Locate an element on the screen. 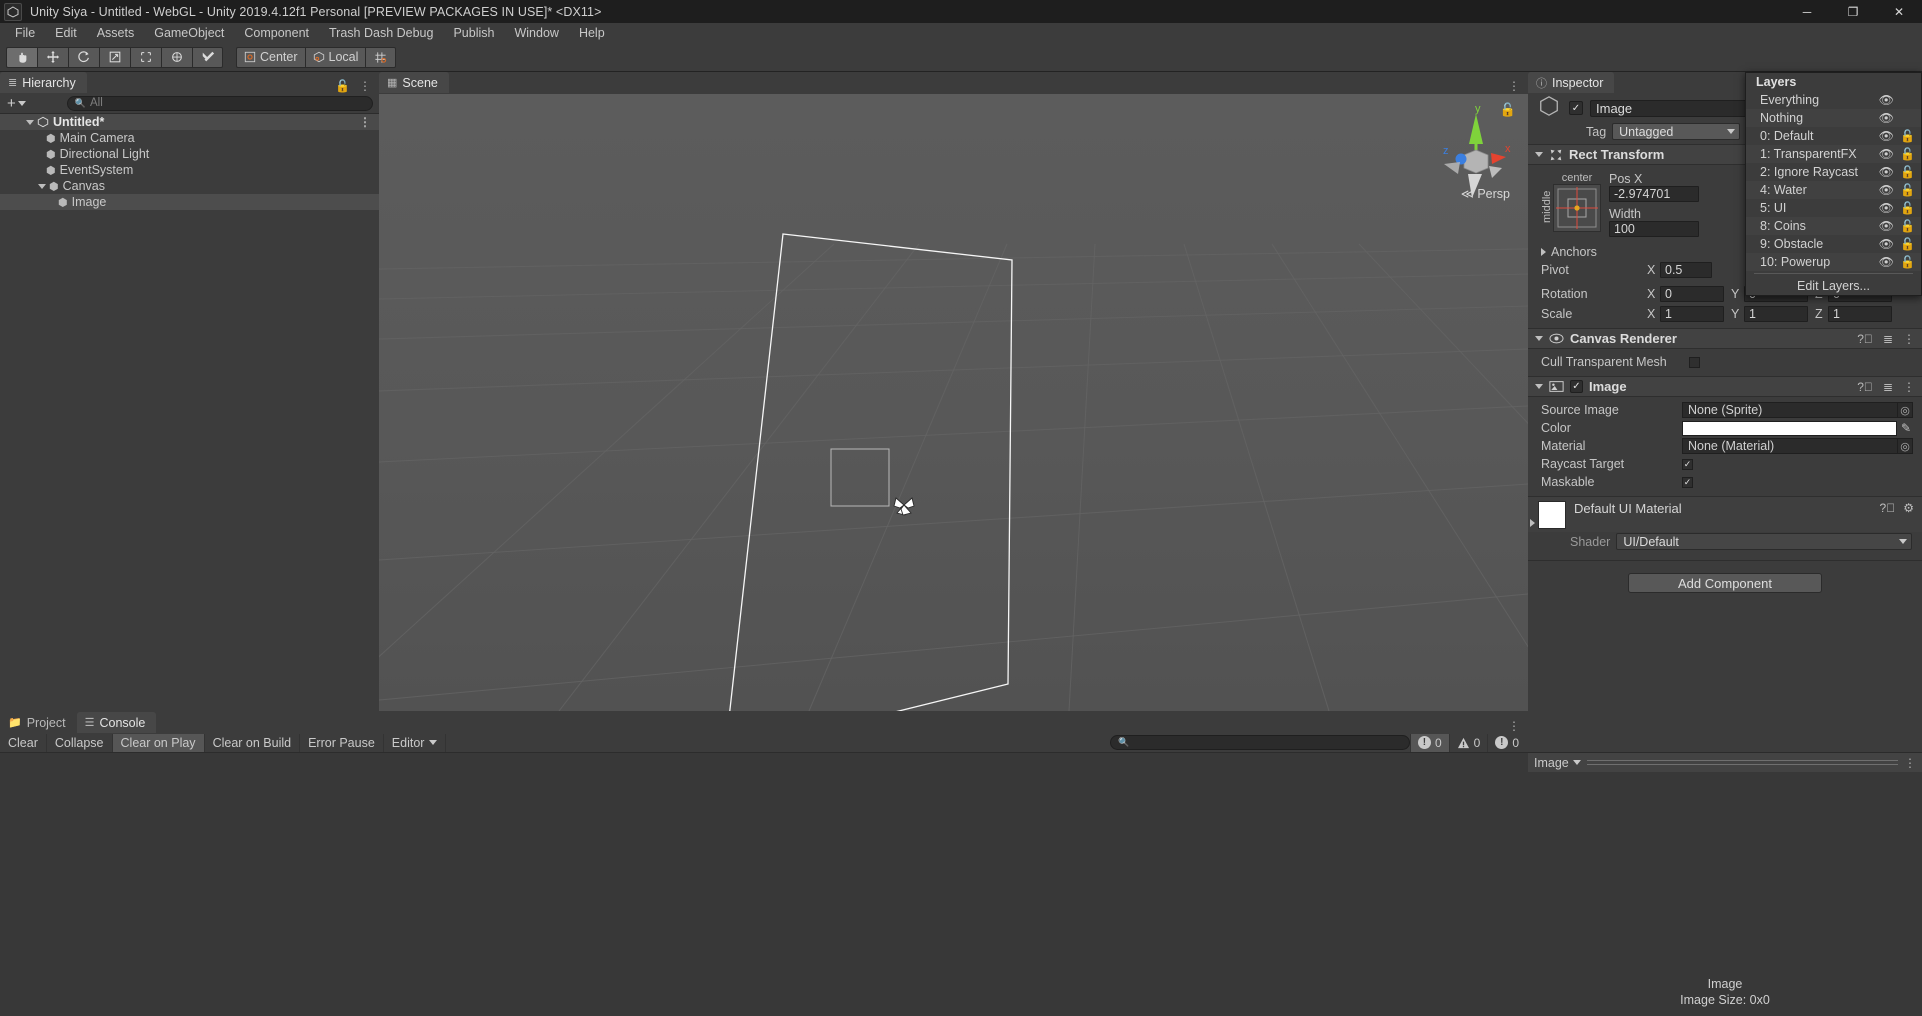  minimize-button: ─ is located at coordinates (1807, 11).